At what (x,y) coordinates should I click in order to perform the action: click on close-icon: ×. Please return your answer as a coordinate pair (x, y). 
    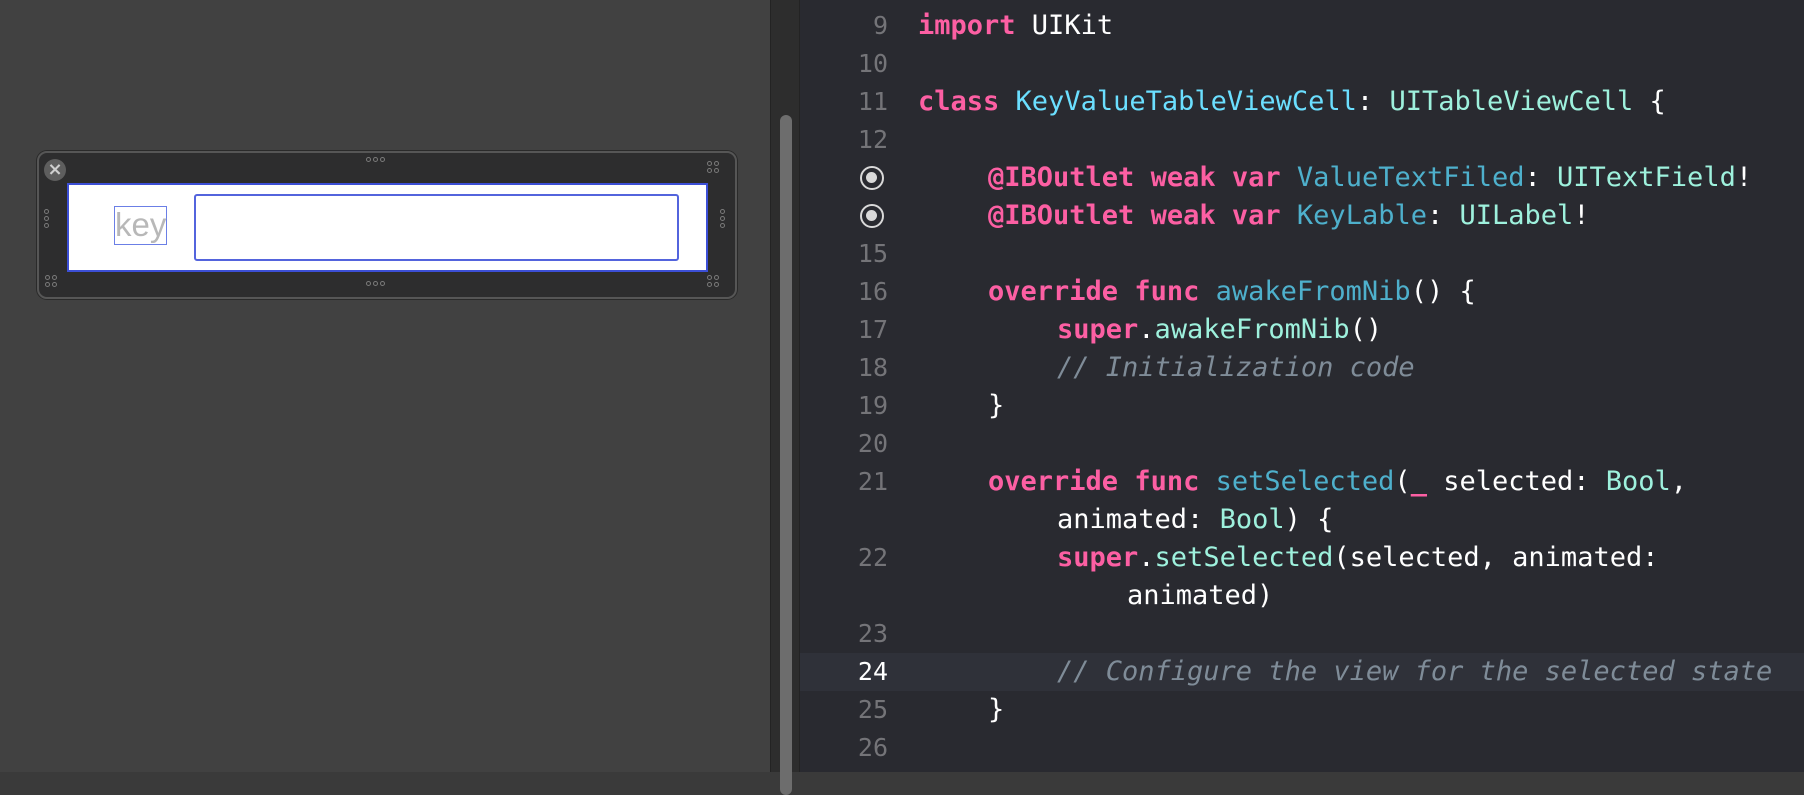
    Looking at the image, I should click on (55, 170).